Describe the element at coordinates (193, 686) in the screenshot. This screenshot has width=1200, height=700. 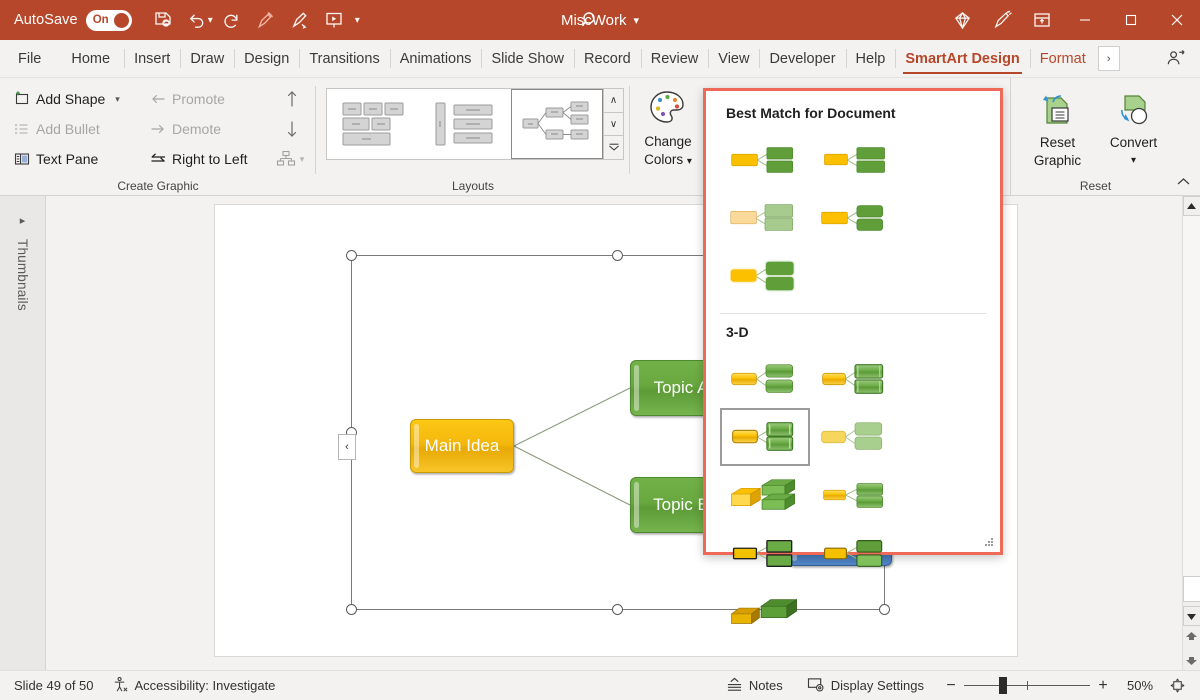
I see `accessibility-status: Accessibility: Investigate` at that location.